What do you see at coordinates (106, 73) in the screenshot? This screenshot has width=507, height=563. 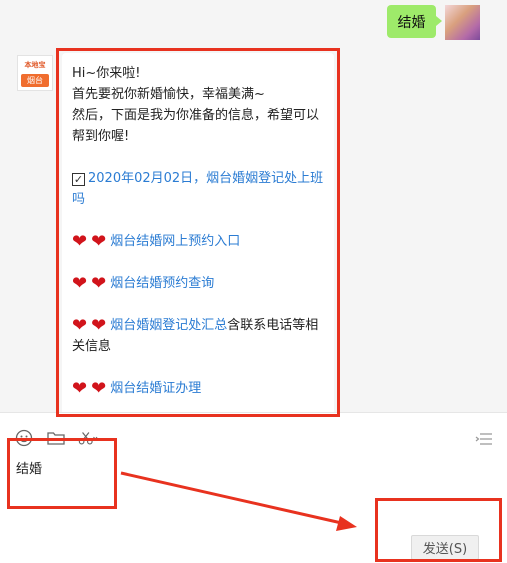 I see `reply-greeting: Hi~你来啦!` at bounding box center [106, 73].